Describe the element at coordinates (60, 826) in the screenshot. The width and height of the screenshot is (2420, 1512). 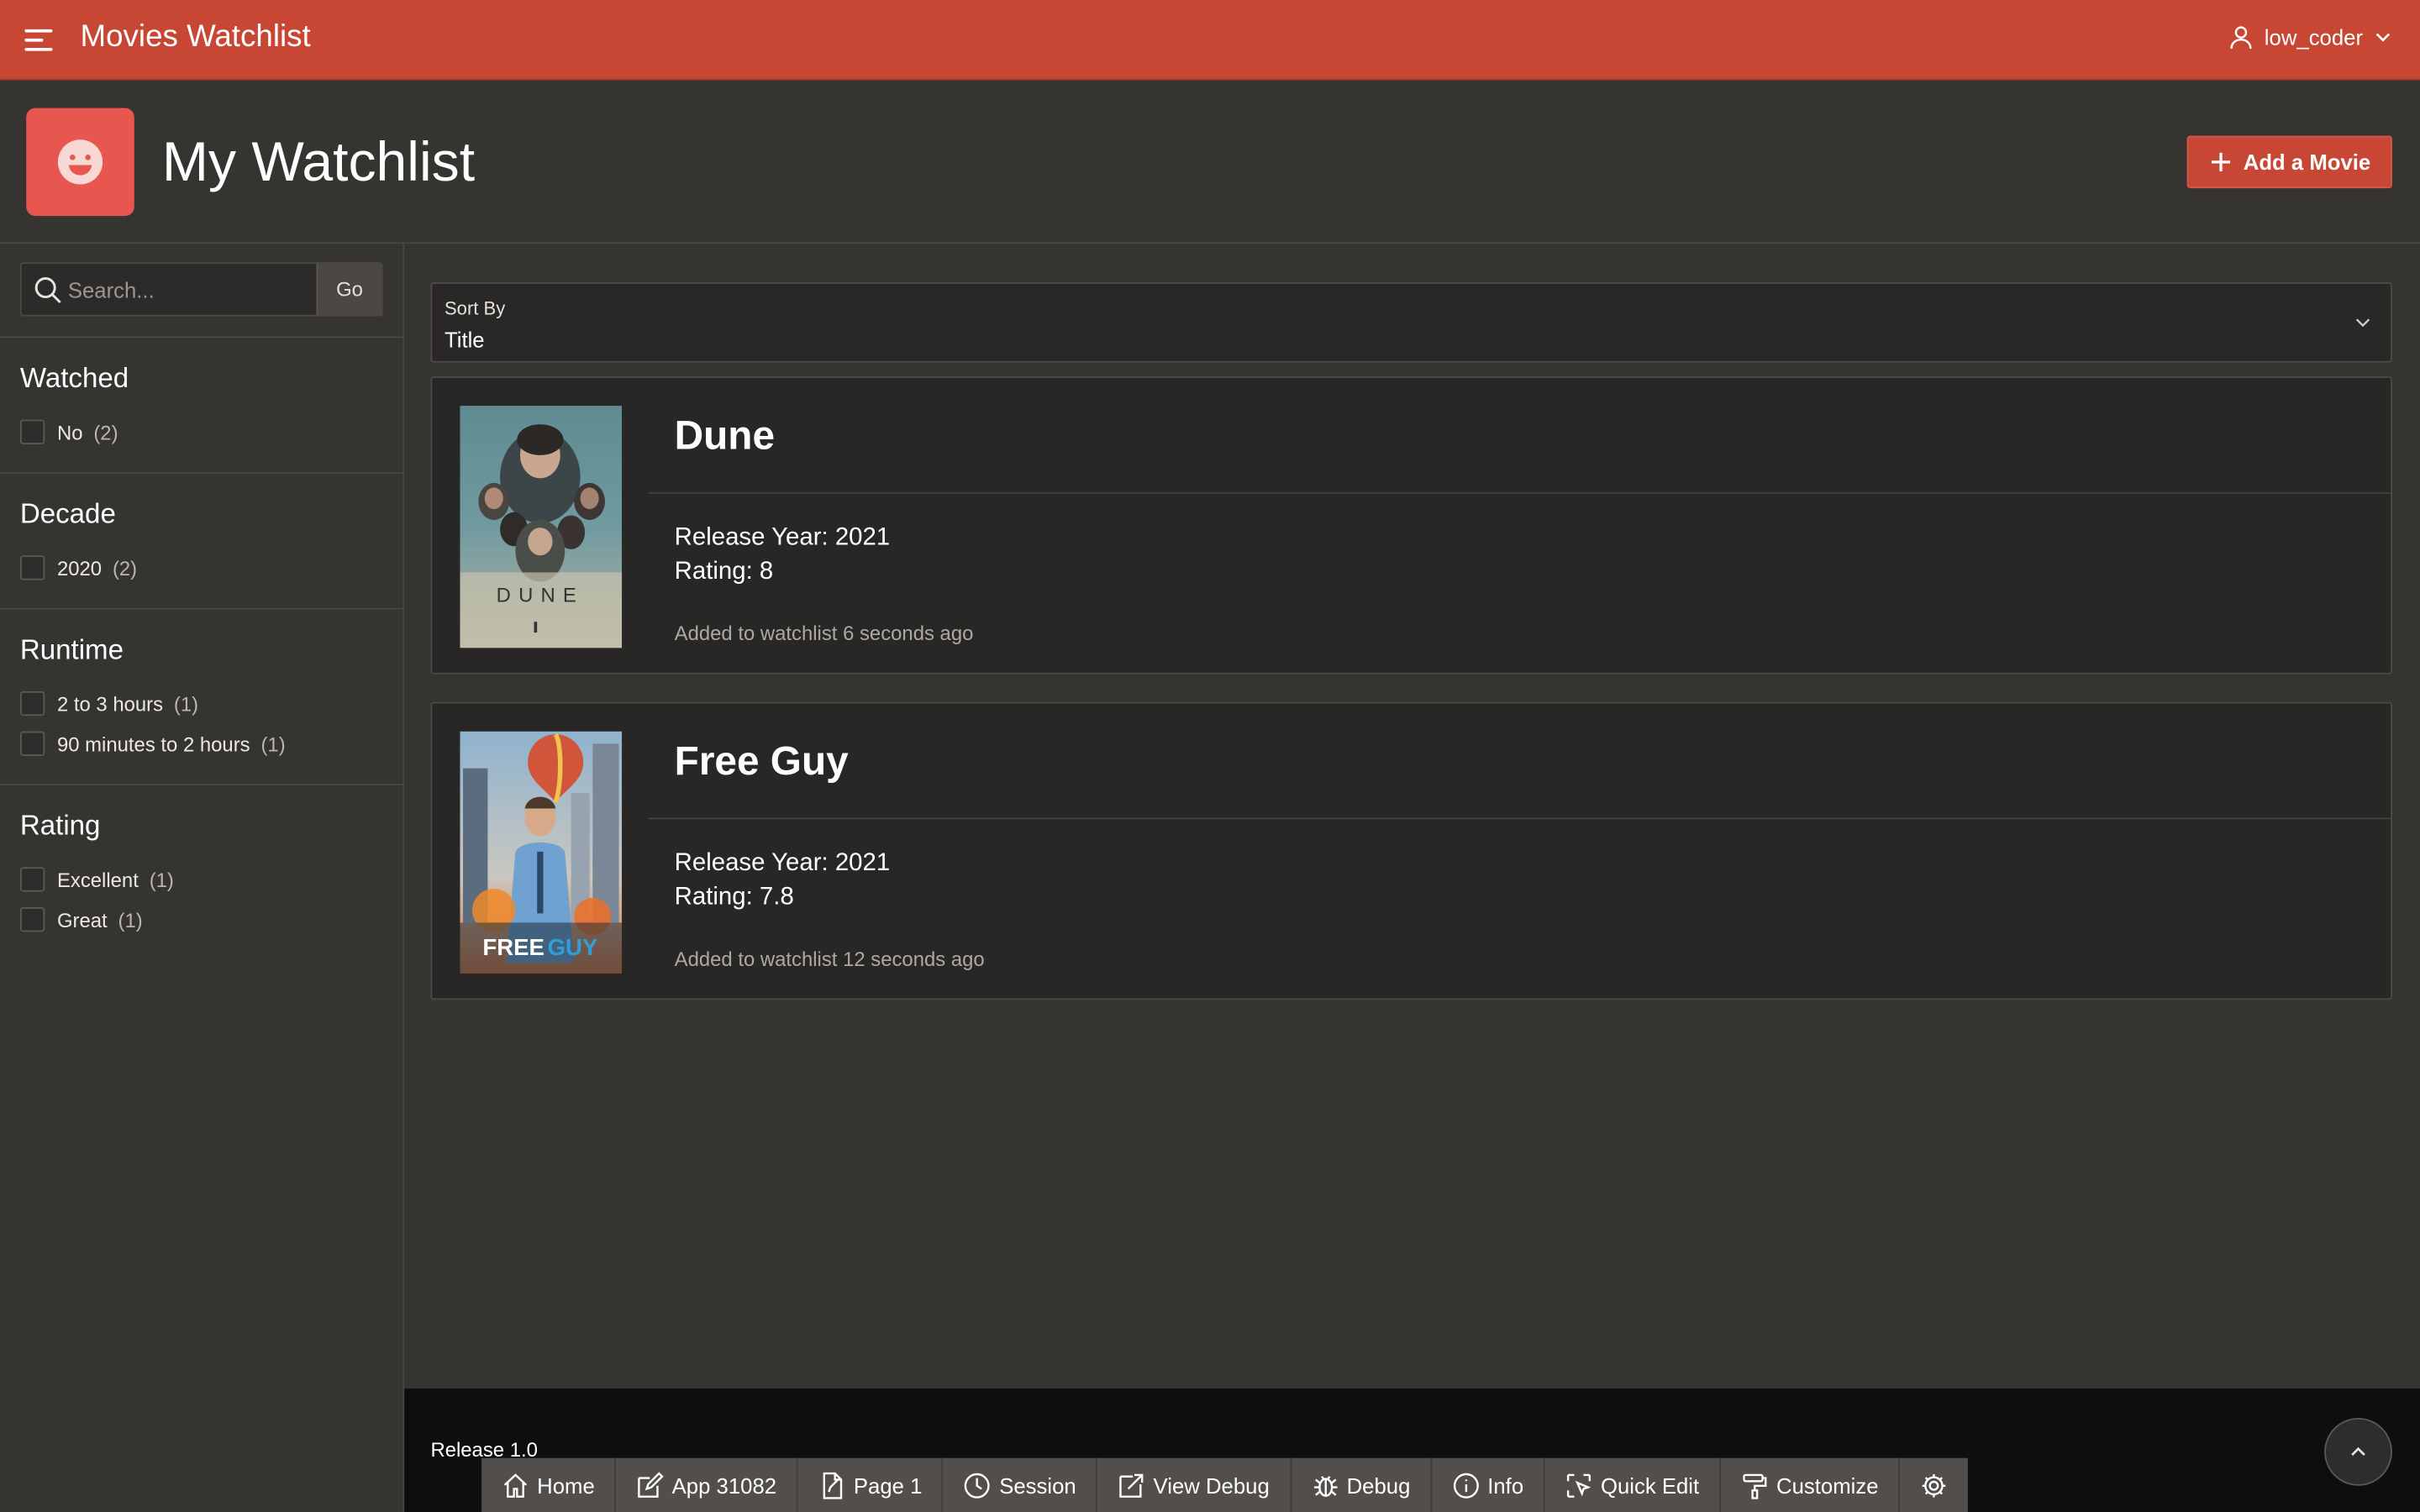
I see `facet-title-rating: Rating` at that location.